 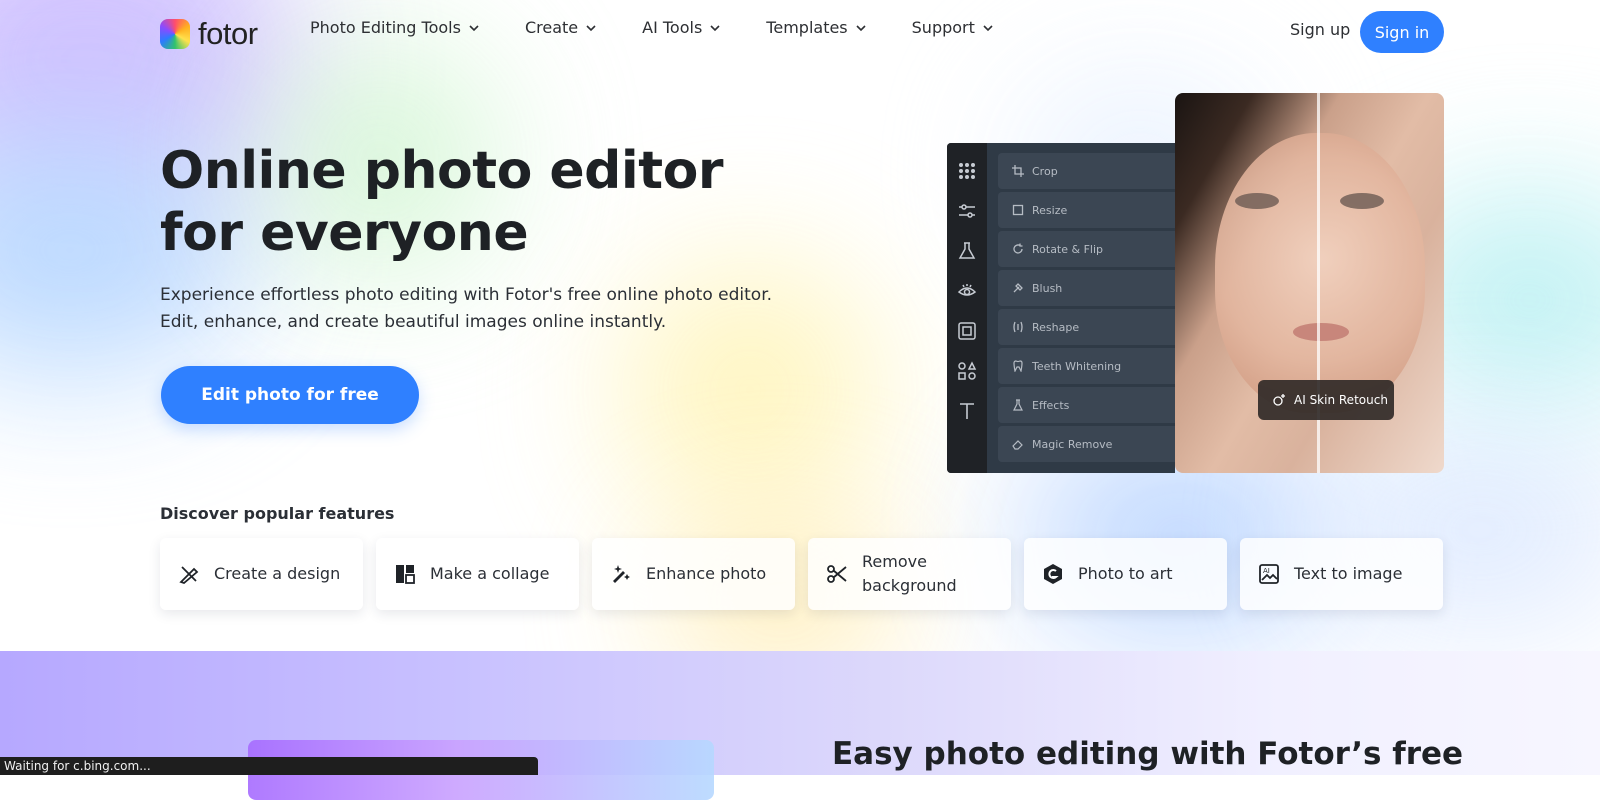 I want to click on tool-label: Effects, so click(x=1051, y=405).